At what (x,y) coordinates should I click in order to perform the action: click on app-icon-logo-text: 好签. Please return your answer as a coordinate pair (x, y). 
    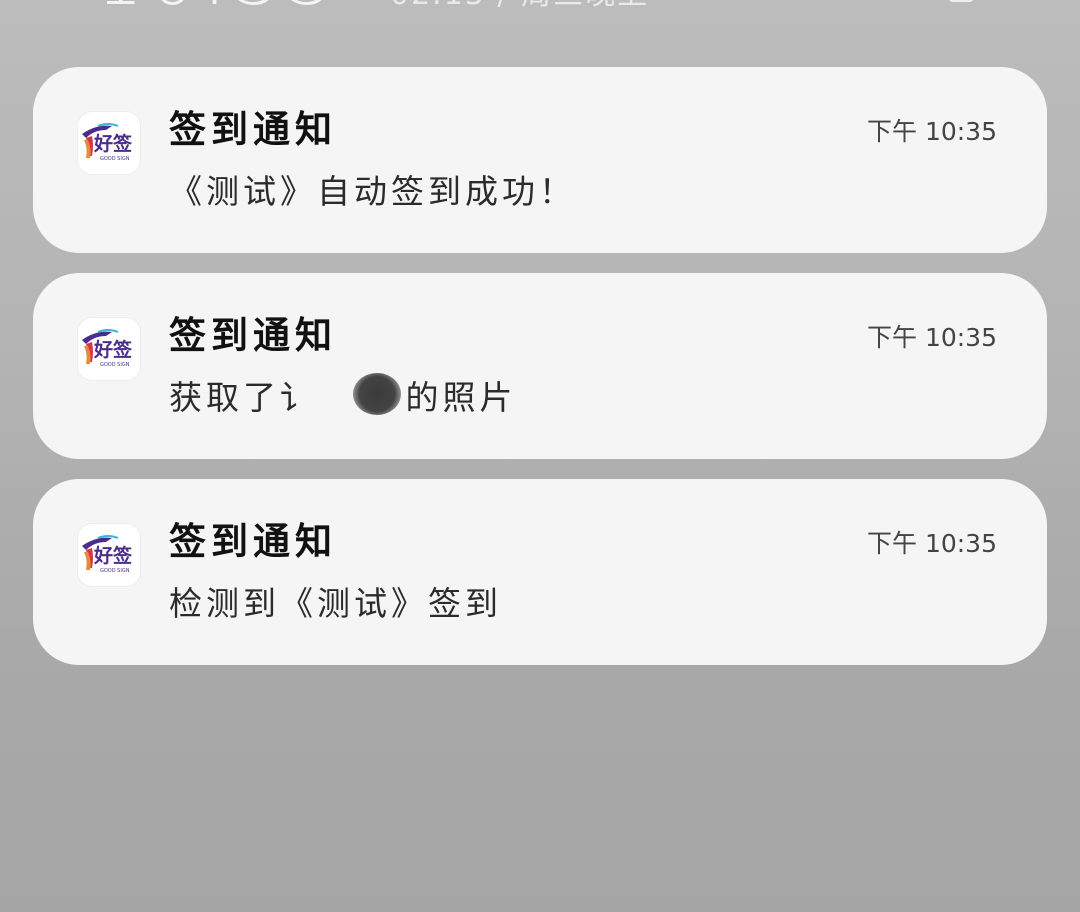
    Looking at the image, I should click on (113, 143).